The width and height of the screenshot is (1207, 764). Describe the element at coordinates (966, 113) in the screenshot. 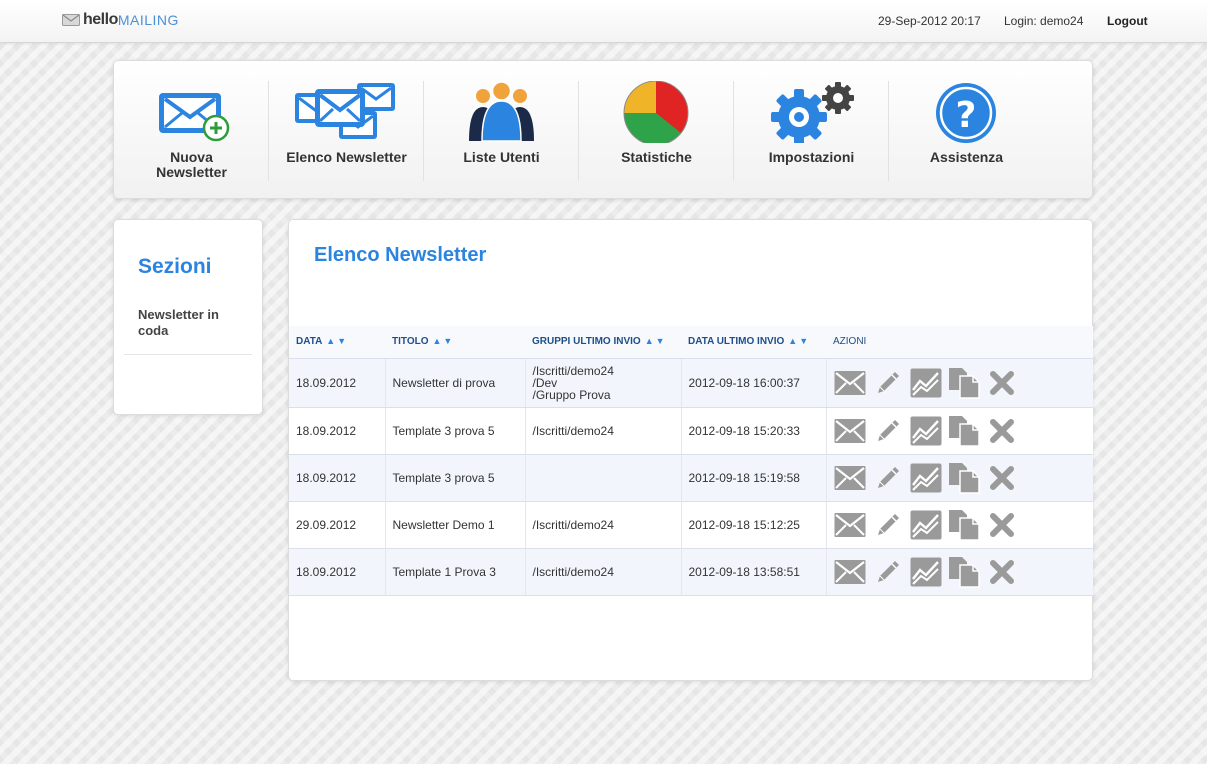

I see `help-icon: ?` at that location.